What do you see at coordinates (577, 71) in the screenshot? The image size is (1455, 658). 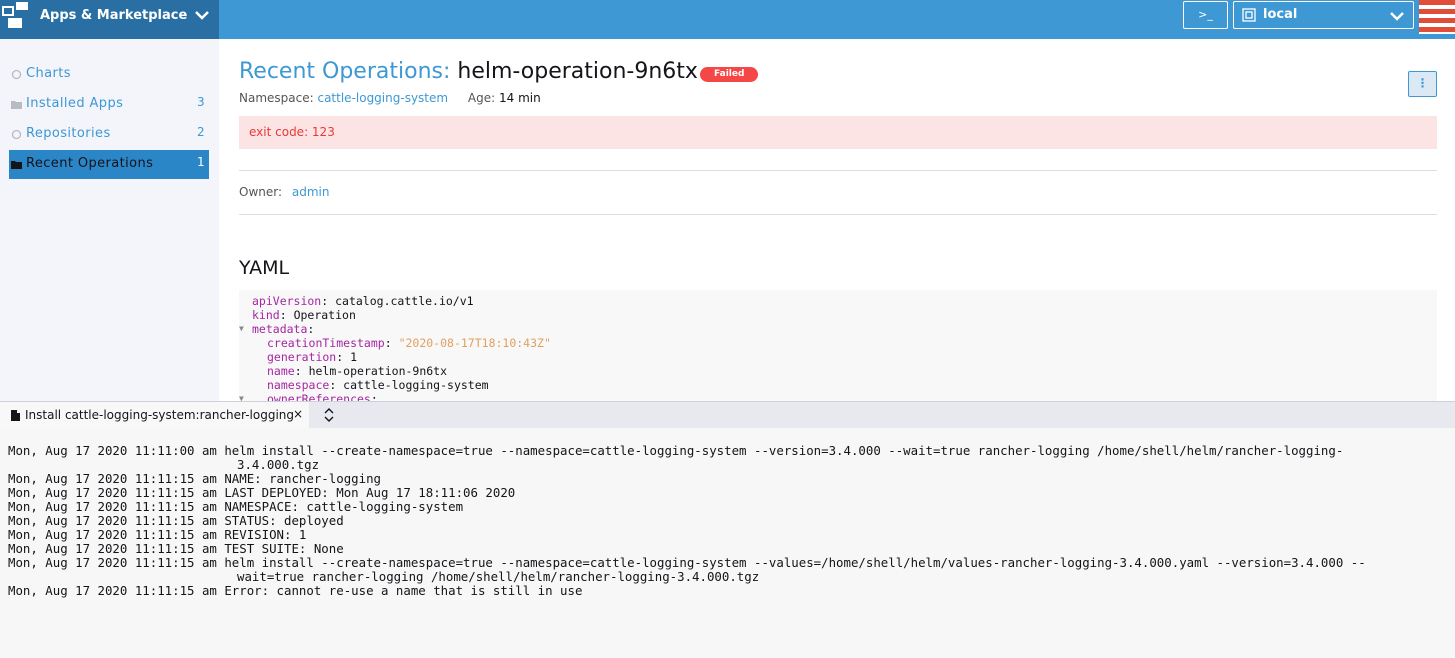 I see `operation-name: helm-operation-9n6tx` at bounding box center [577, 71].